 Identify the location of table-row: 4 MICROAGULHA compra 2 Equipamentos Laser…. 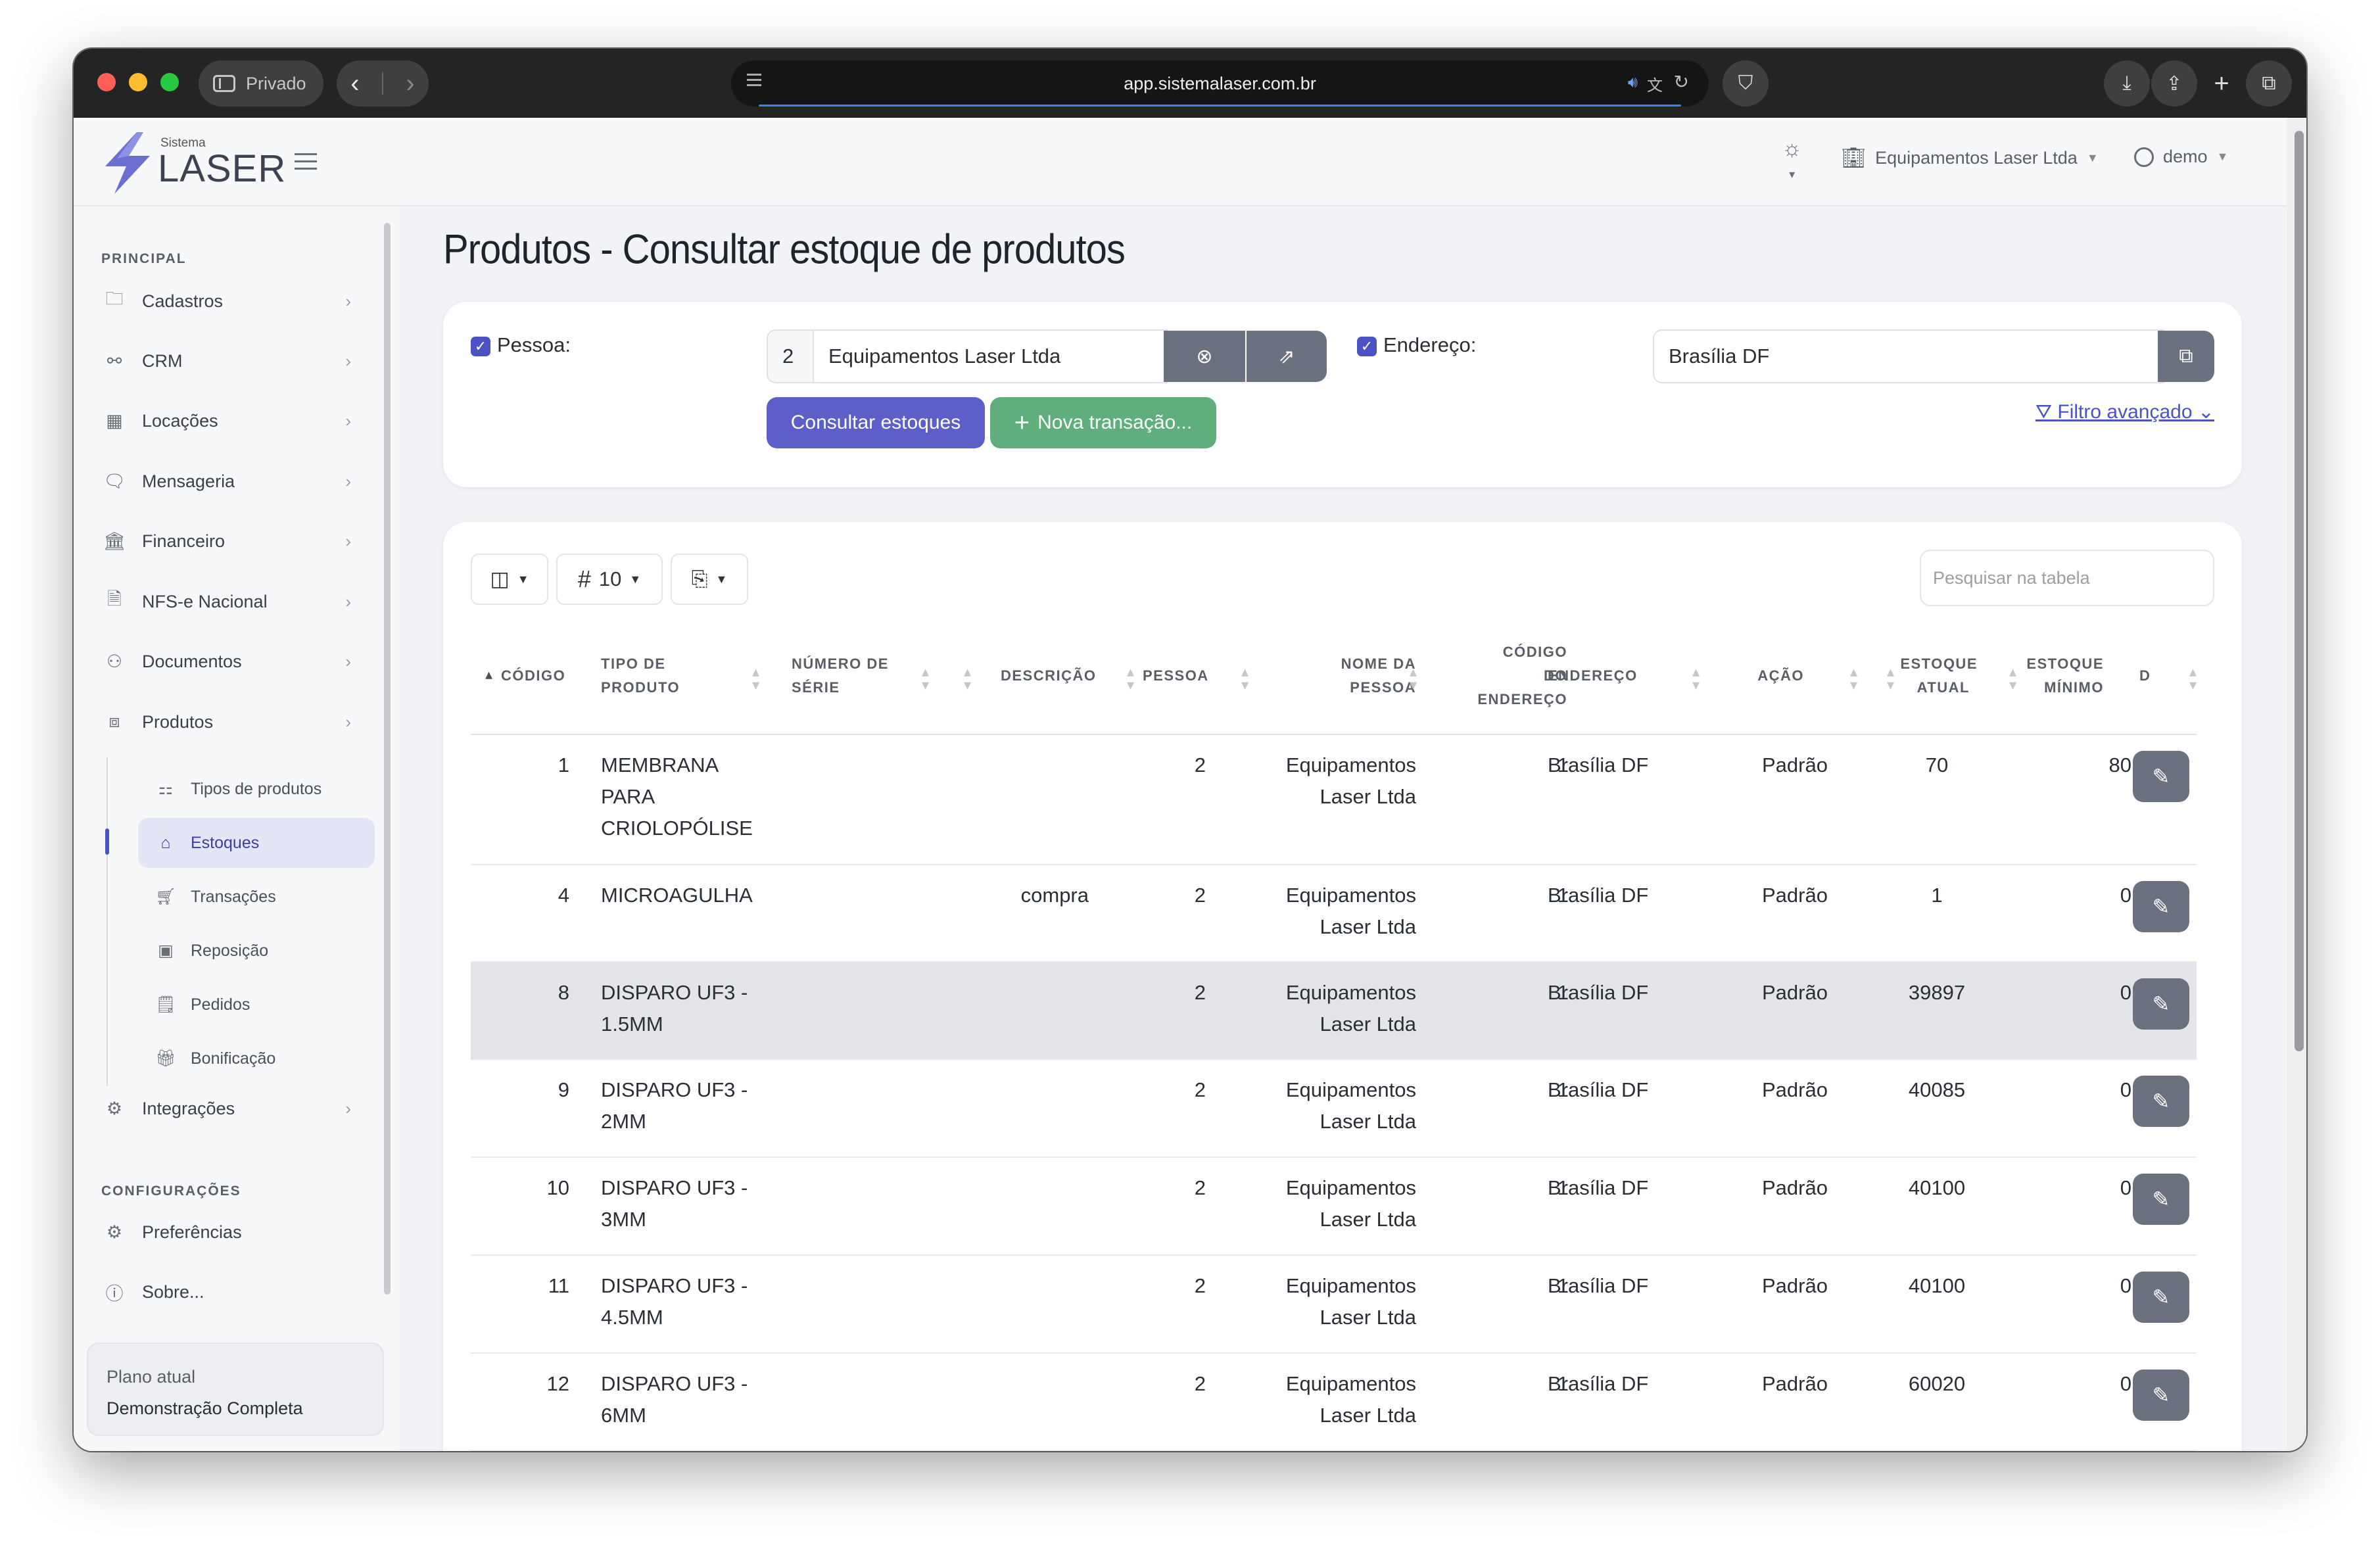
(1334, 914).